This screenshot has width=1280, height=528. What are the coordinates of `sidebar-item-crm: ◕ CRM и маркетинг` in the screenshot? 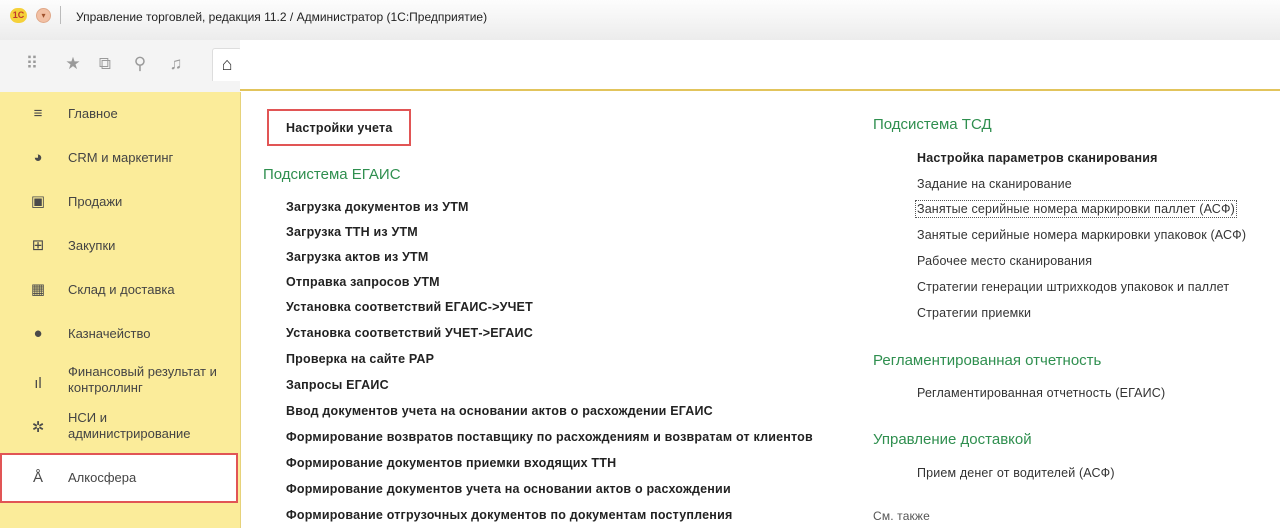 It's located at (120, 158).